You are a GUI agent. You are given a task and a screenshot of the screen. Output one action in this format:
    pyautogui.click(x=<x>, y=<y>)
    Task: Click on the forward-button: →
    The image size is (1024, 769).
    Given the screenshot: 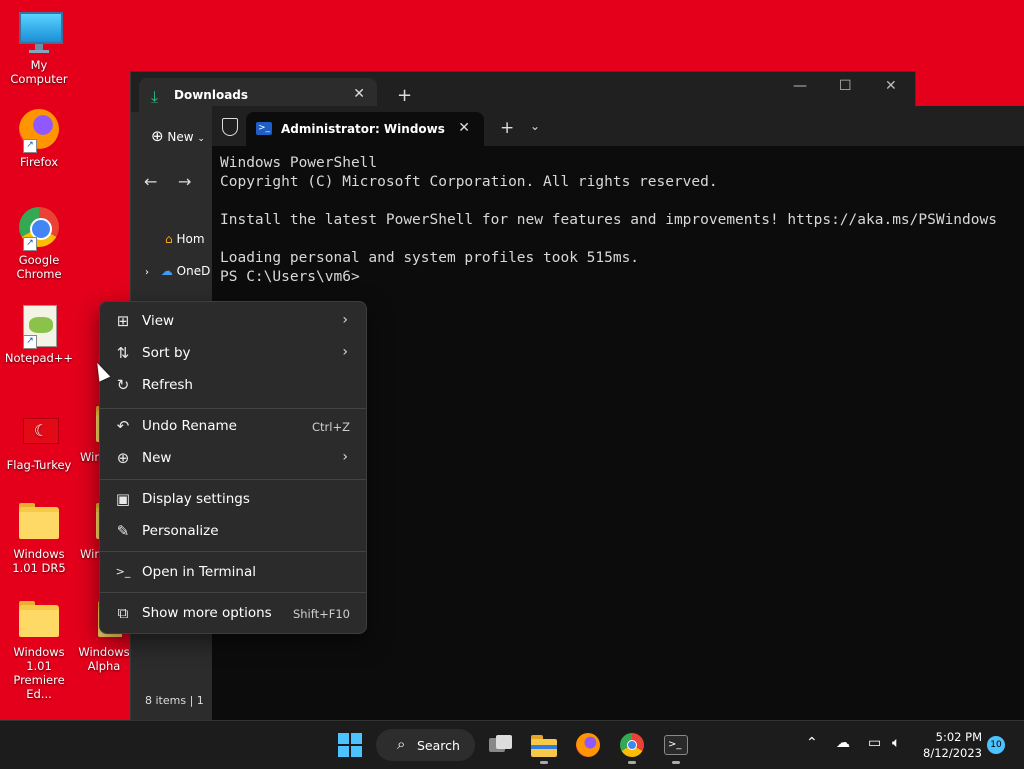 What is the action you would take?
    pyautogui.click(x=184, y=181)
    